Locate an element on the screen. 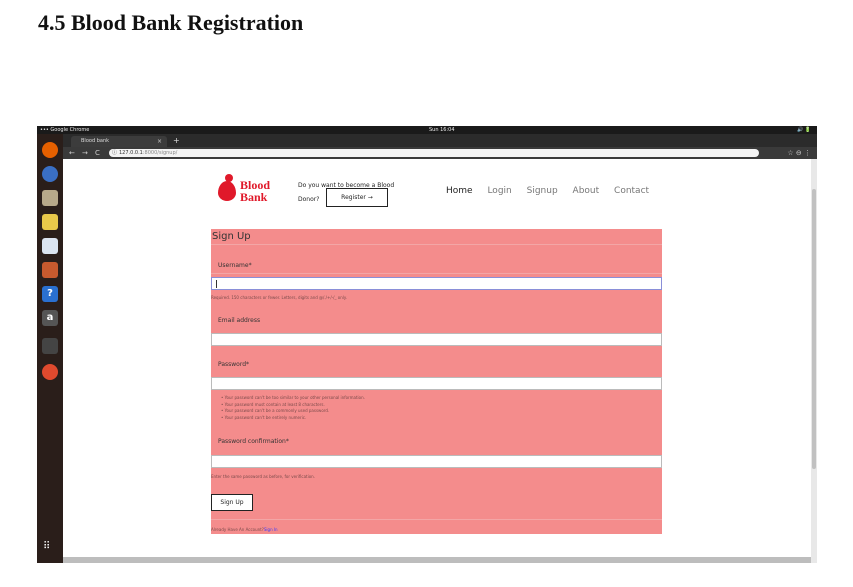 The width and height of the screenshot is (853, 587). system-tray: 🔊 🔋 is located at coordinates (804, 130).